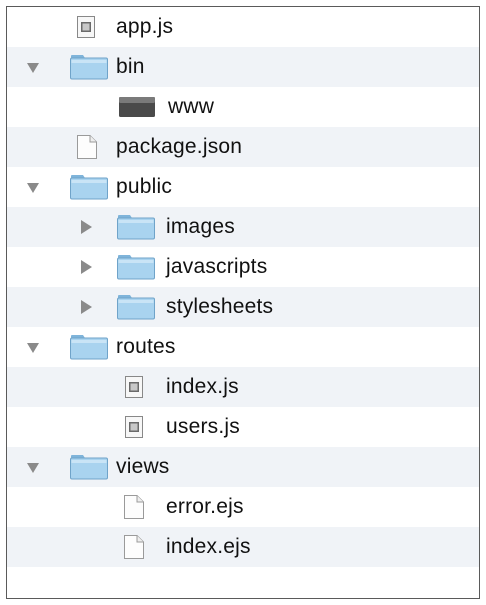  I want to click on tree-item-label: www, so click(191, 106).